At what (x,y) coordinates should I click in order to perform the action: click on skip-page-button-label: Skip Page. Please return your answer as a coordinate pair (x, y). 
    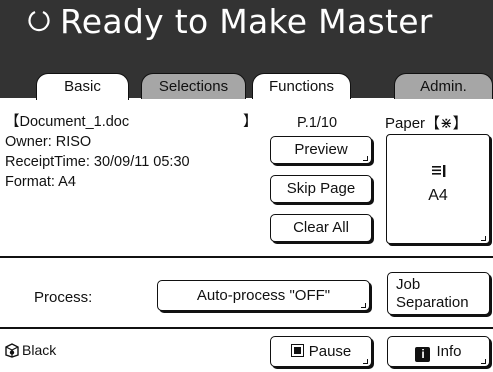
    Looking at the image, I should click on (321, 188).